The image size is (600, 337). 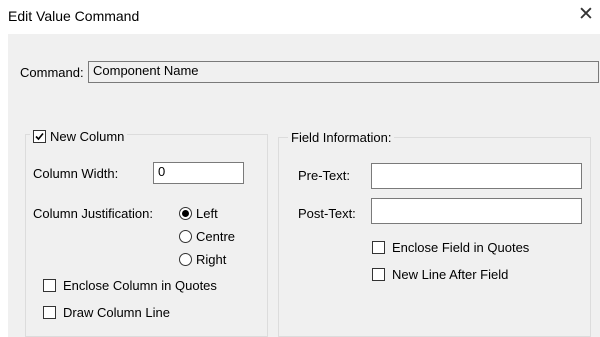 I want to click on radio-centre-label: Centre, so click(x=216, y=236).